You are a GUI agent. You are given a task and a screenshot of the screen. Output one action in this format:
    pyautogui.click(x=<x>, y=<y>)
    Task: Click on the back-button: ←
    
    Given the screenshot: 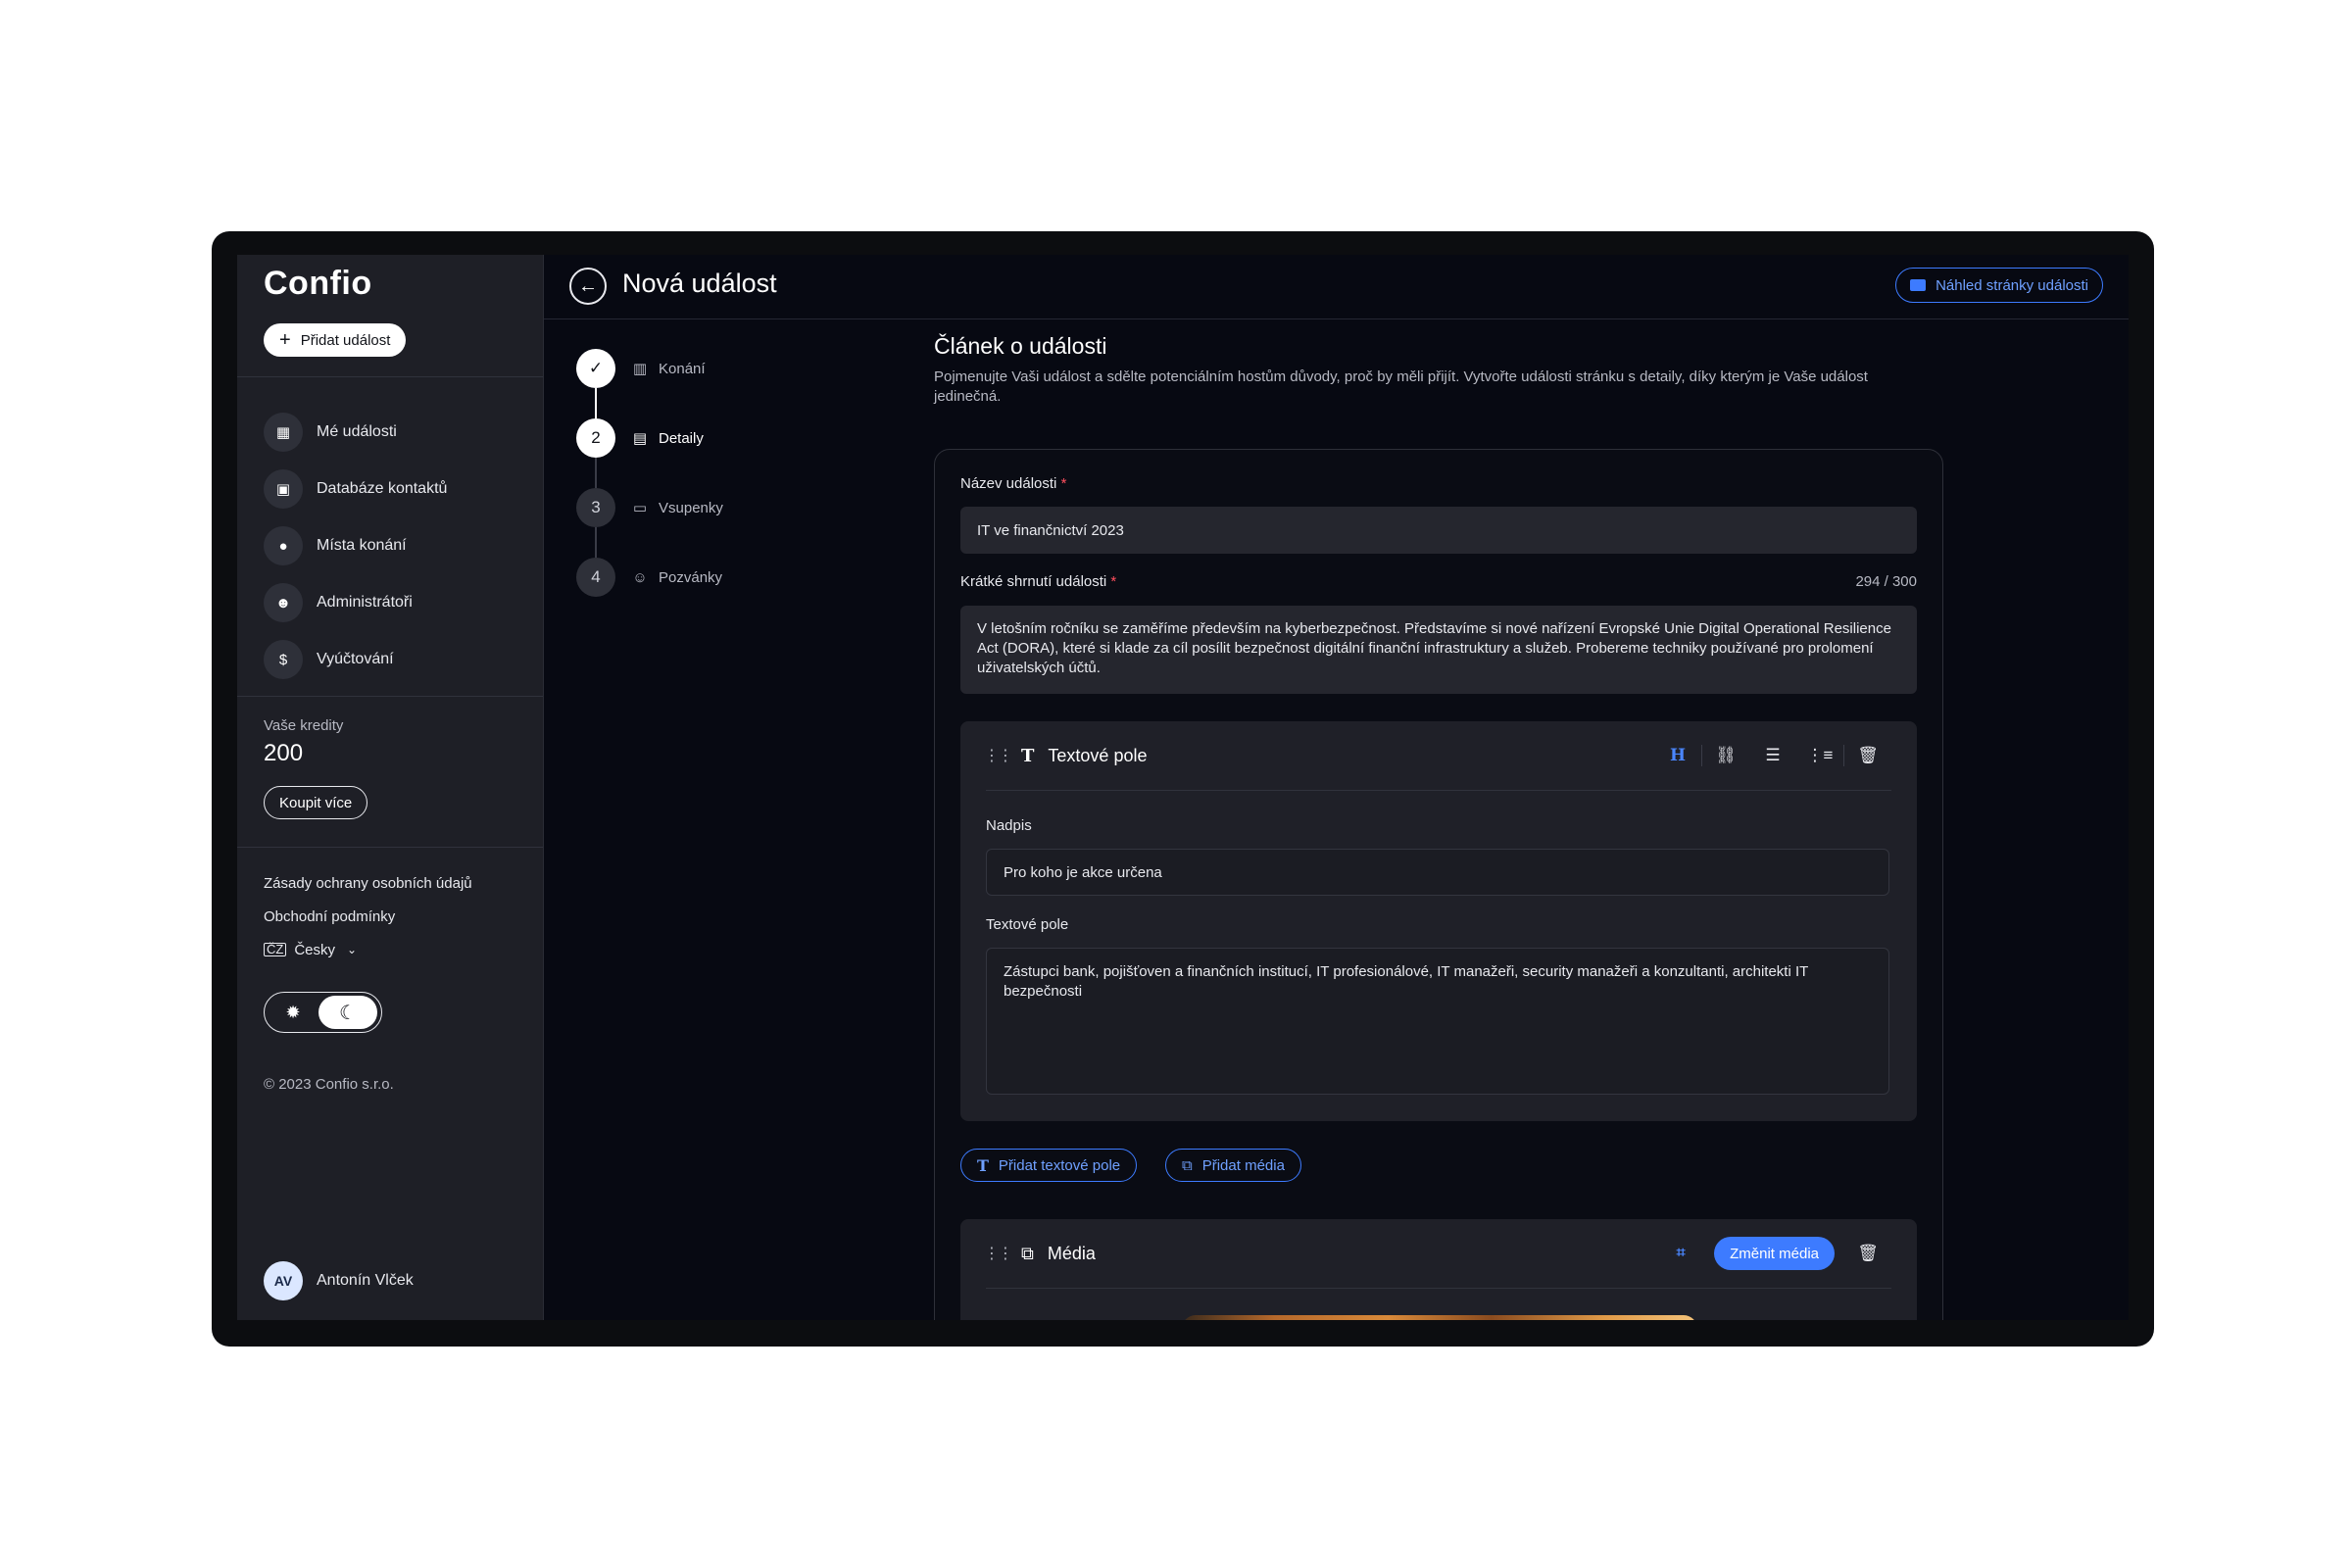 What is the action you would take?
    pyautogui.click(x=588, y=287)
    